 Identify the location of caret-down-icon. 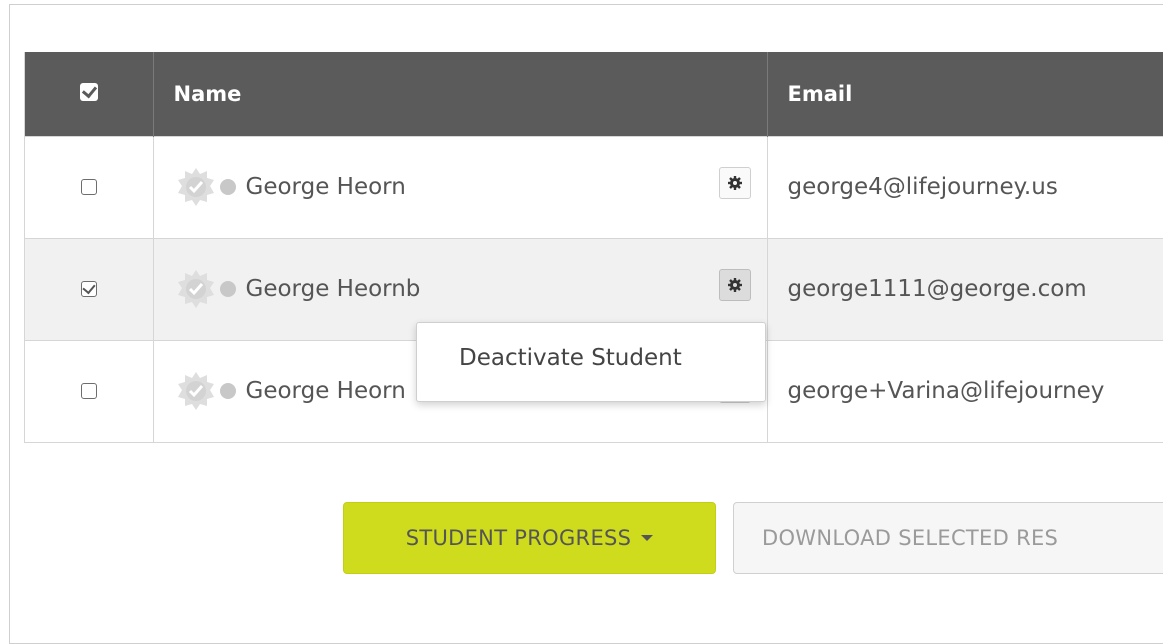
(647, 538).